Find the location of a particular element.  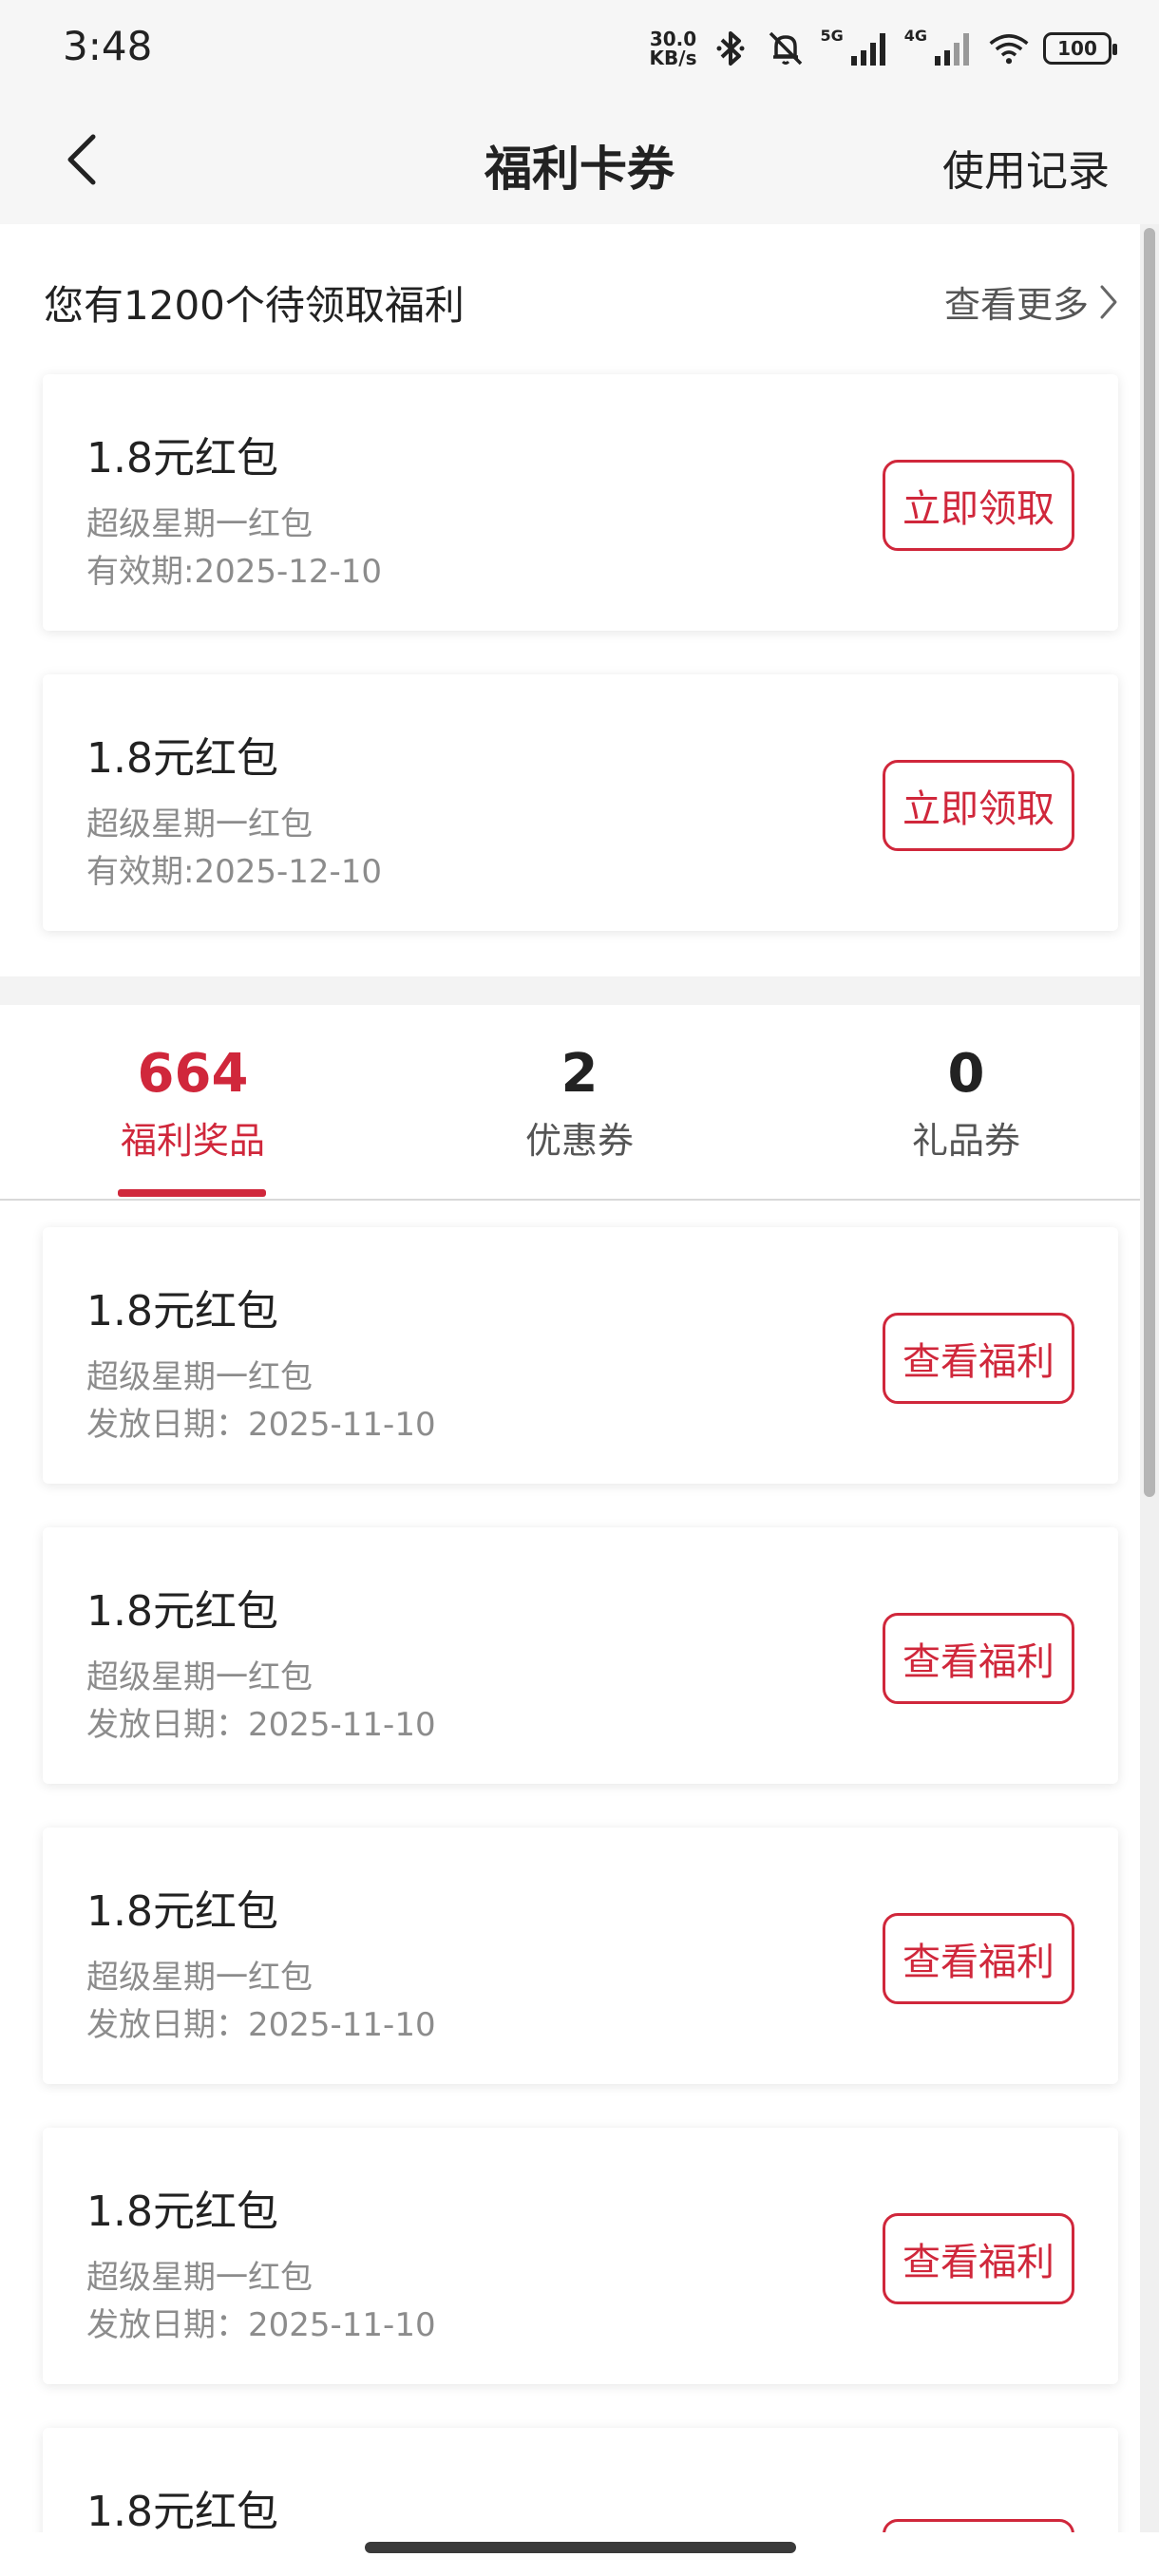

tab-label: 优惠券 is located at coordinates (579, 1141).